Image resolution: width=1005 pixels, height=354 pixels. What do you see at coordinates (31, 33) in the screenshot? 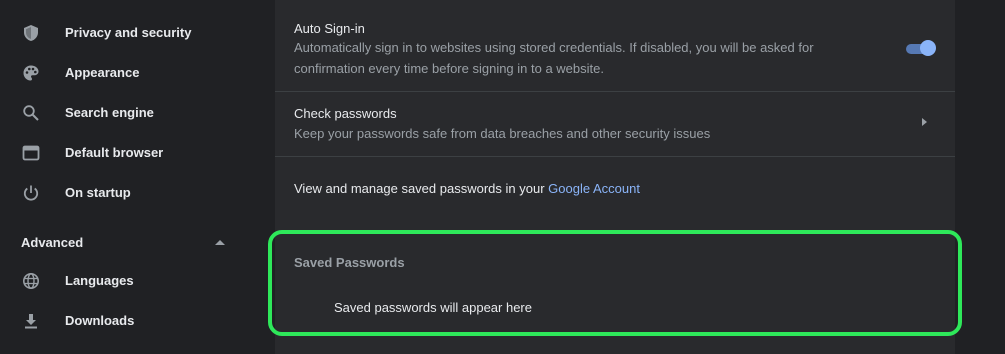
I see `shield-icon` at bounding box center [31, 33].